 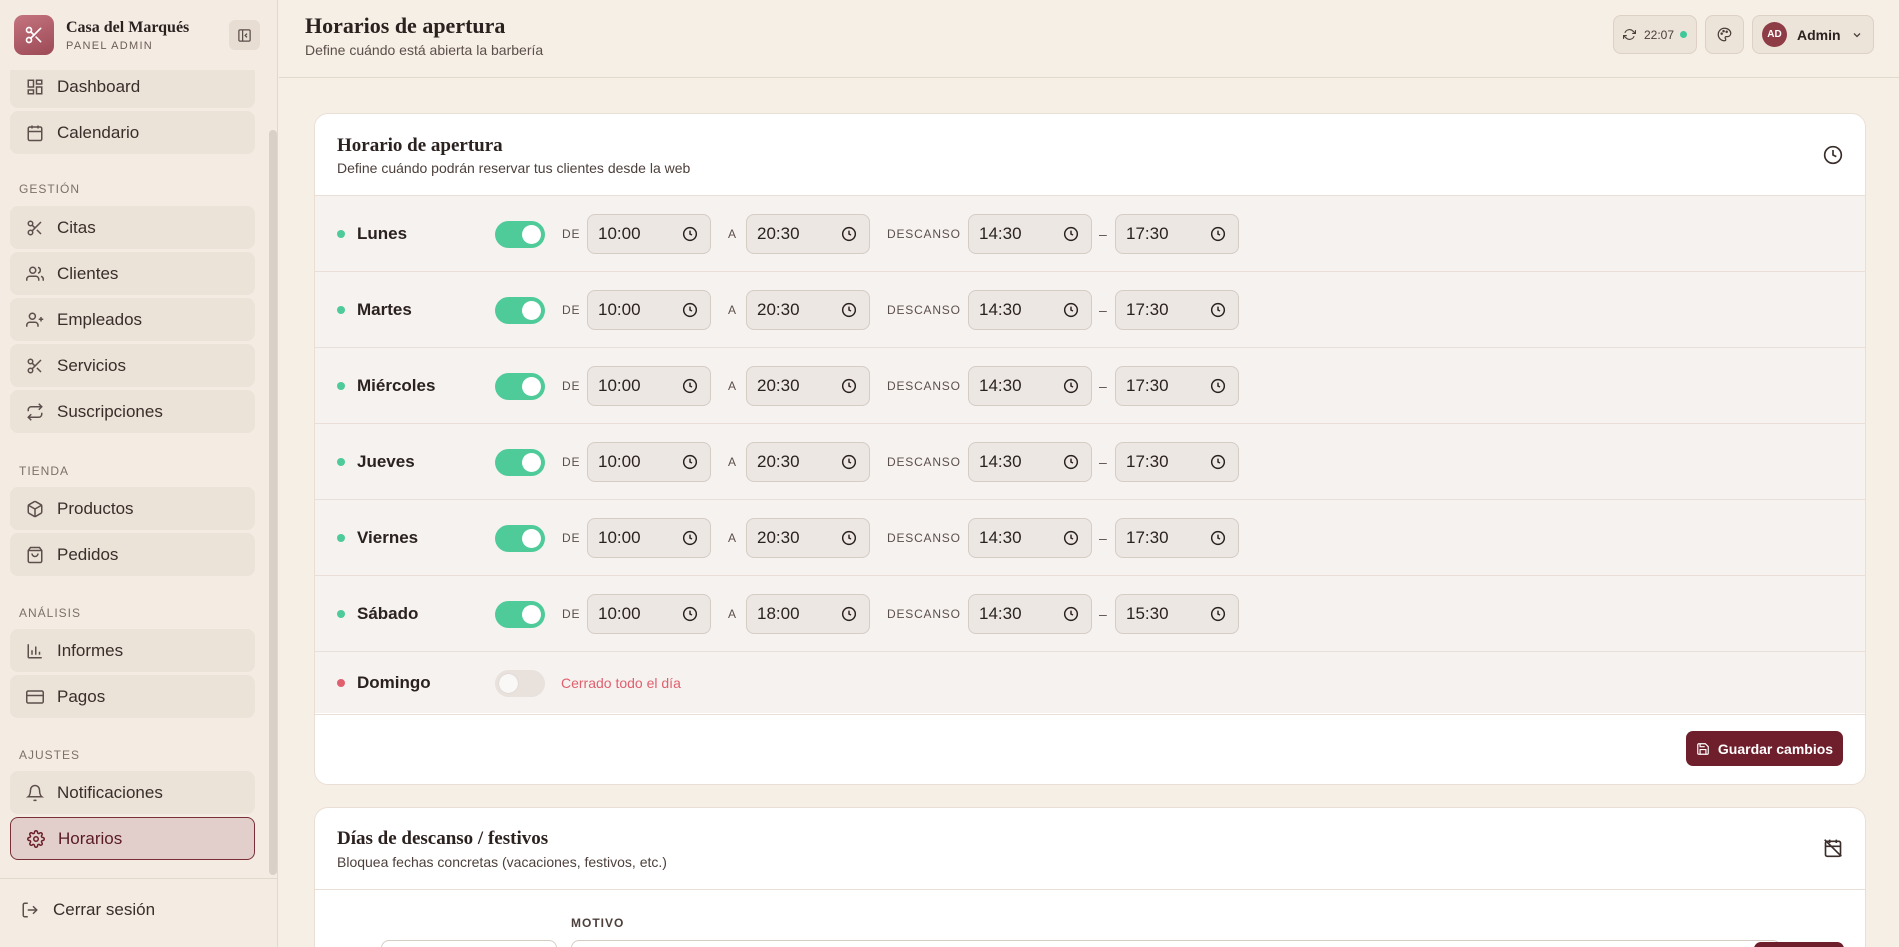 I want to click on user-menu-button: AD Admin, so click(x=1813, y=34).